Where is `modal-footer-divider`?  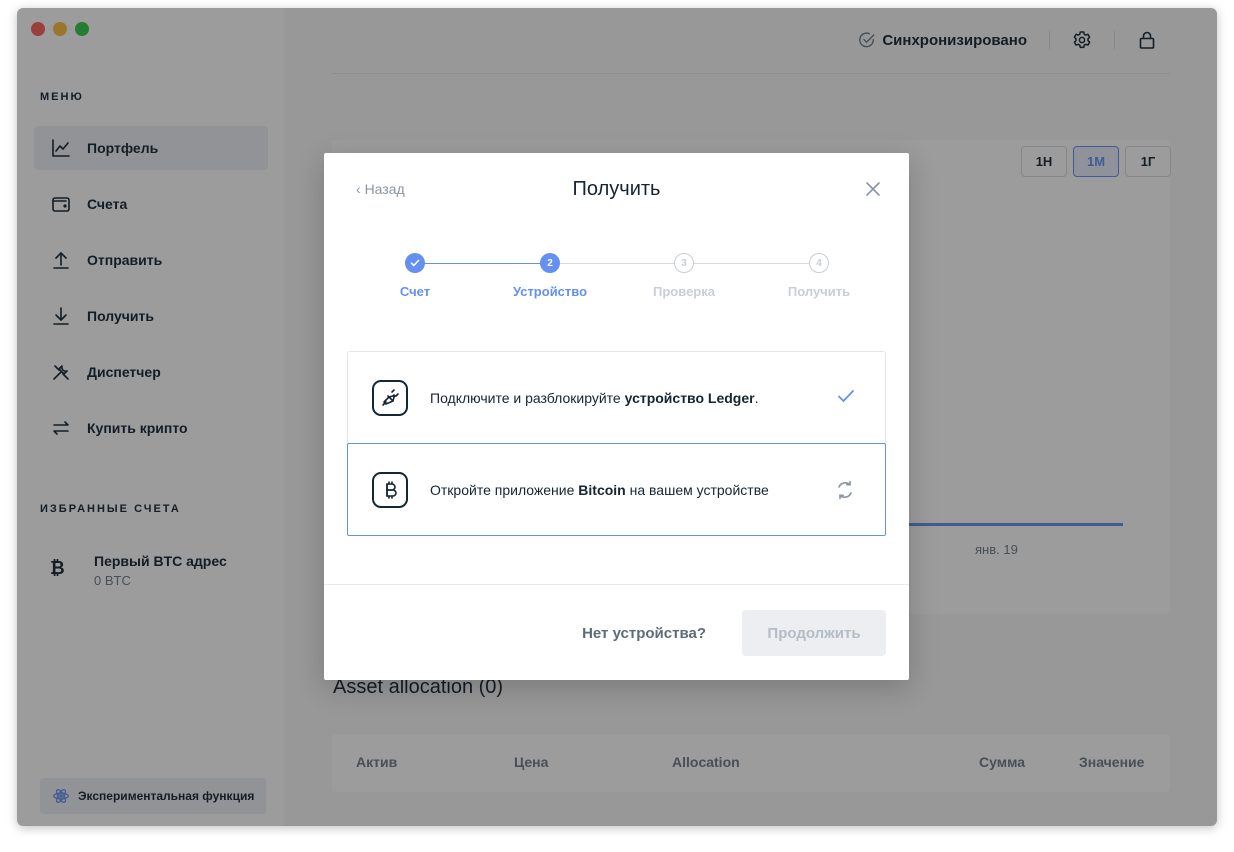
modal-footer-divider is located at coordinates (616, 584).